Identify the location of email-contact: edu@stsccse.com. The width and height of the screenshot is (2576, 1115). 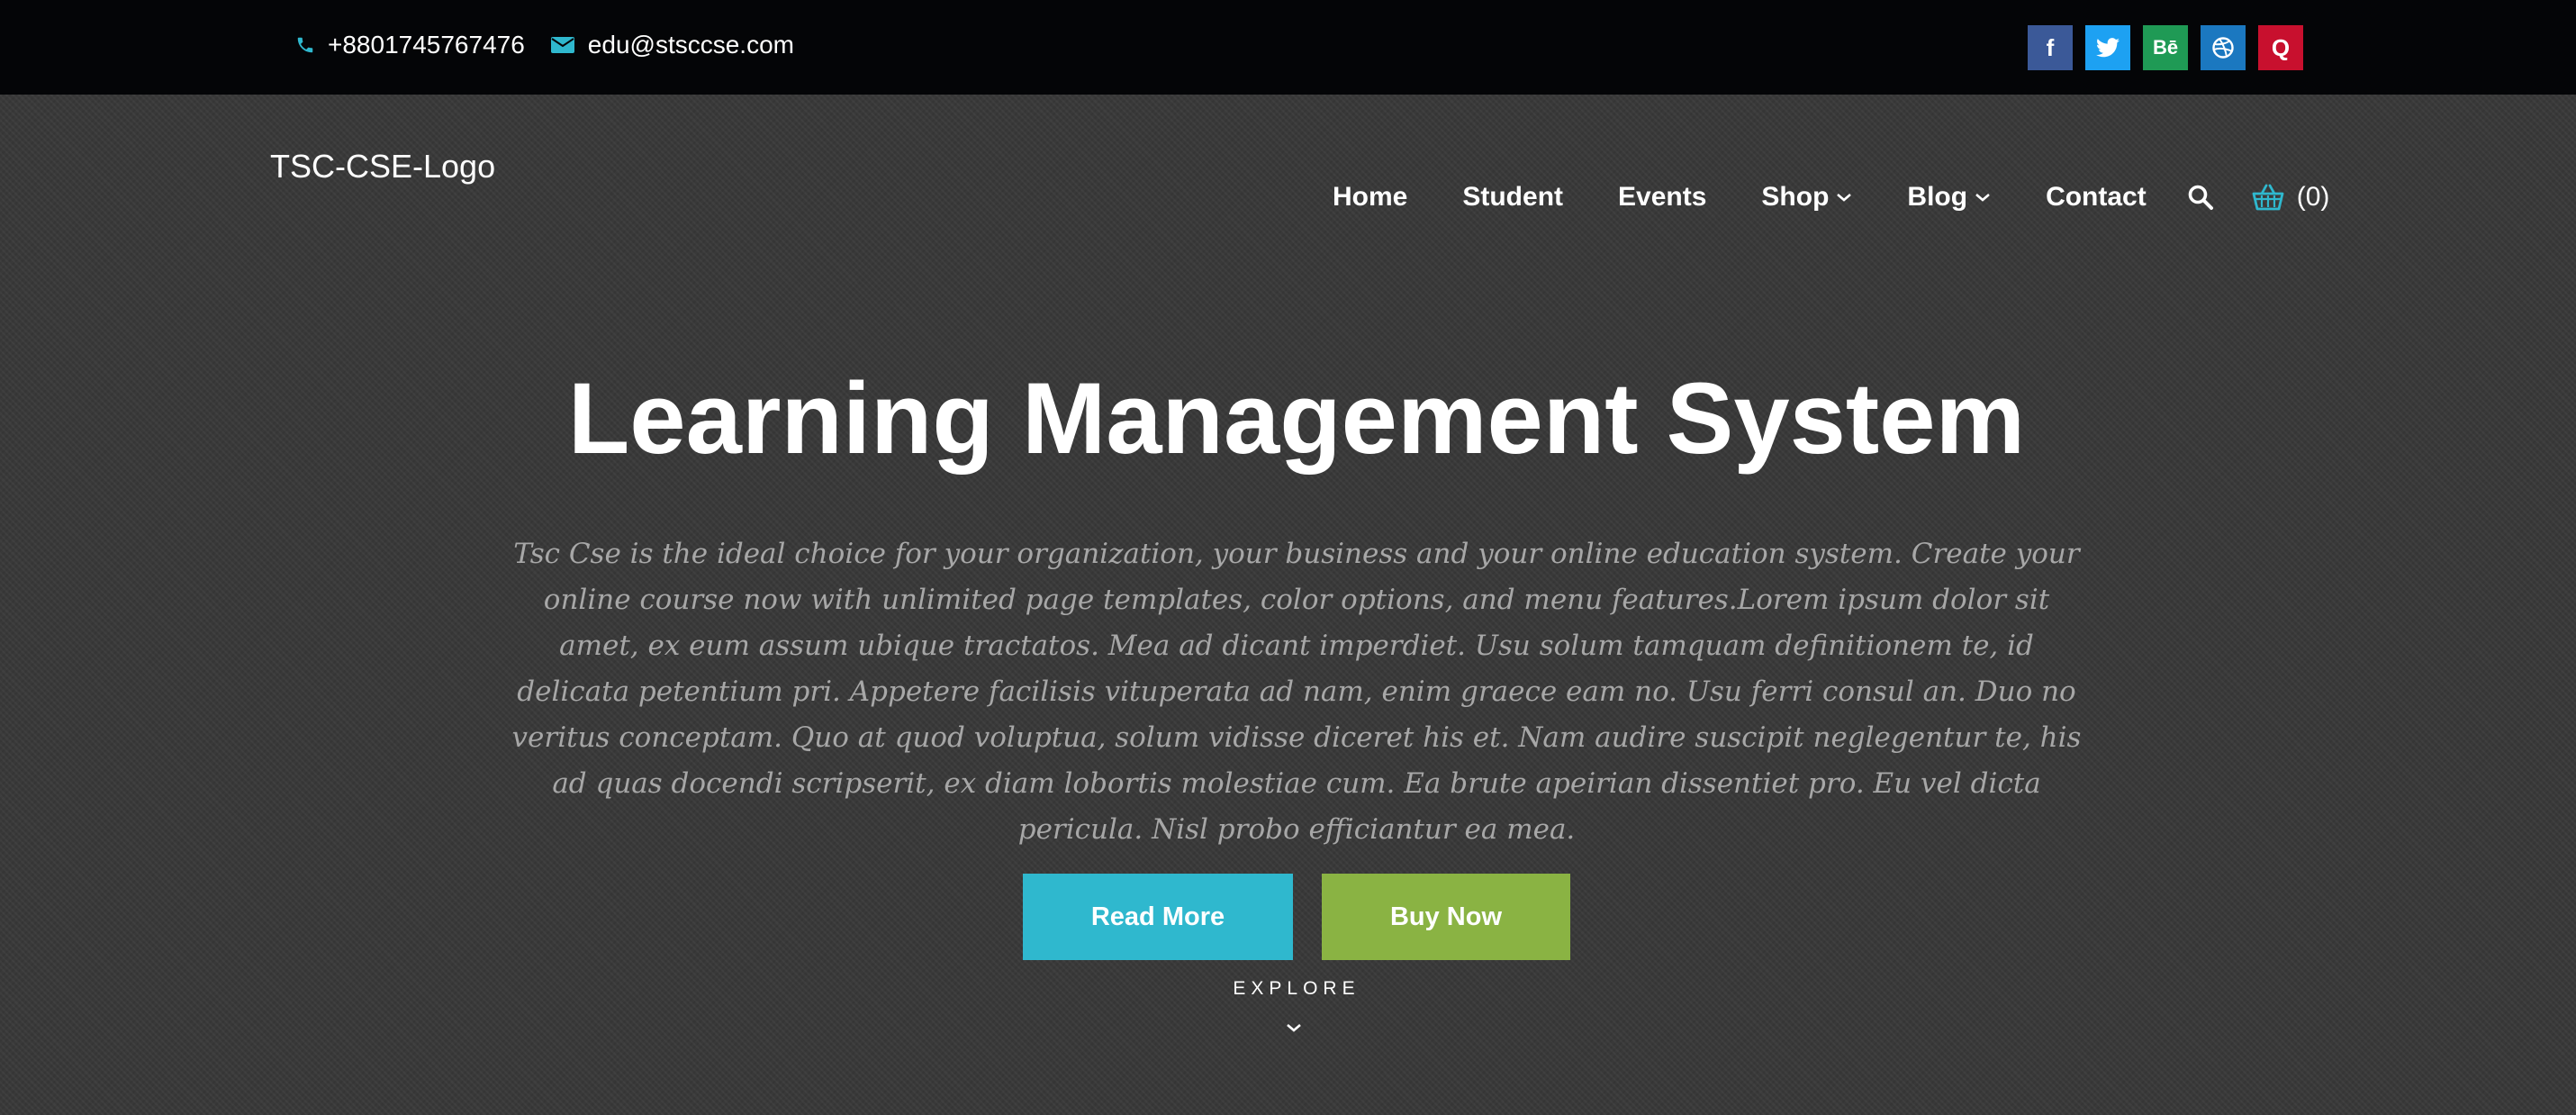
(672, 45).